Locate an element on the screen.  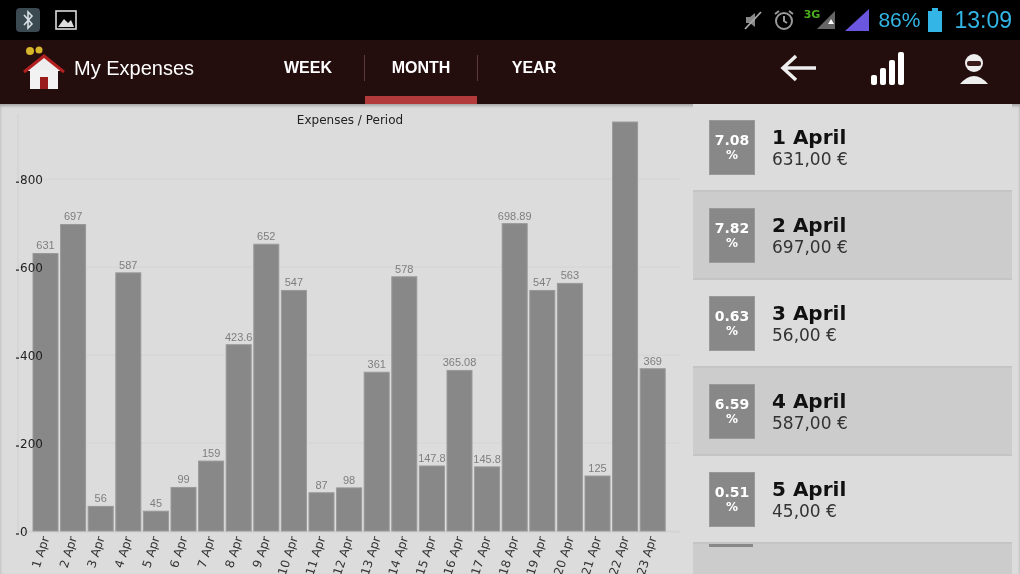
back-arrow-icon is located at coordinates (799, 68).